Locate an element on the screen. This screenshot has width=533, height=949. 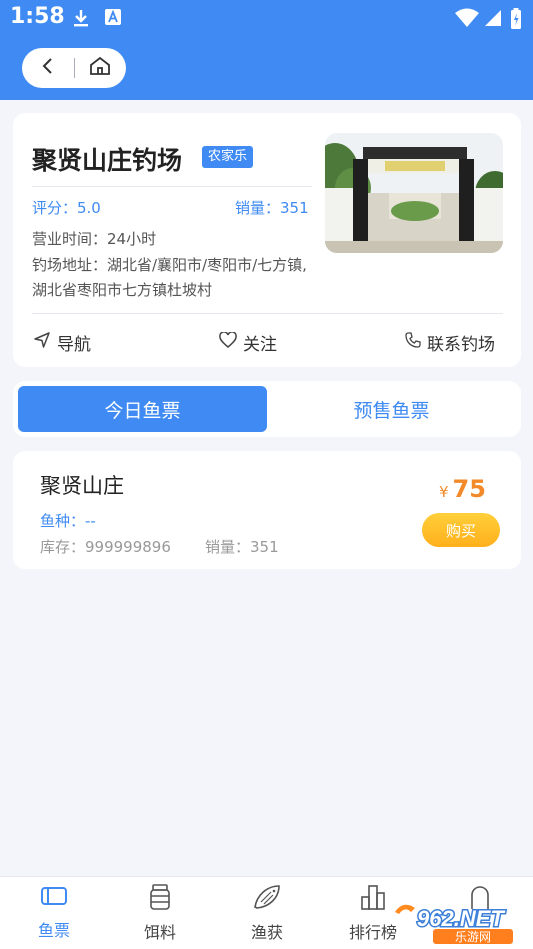
ticket-card: 聚贤山庄 鱼种：-- 库存：999999896 销量：351 ¥ 75 购买 is located at coordinates (267, 510).